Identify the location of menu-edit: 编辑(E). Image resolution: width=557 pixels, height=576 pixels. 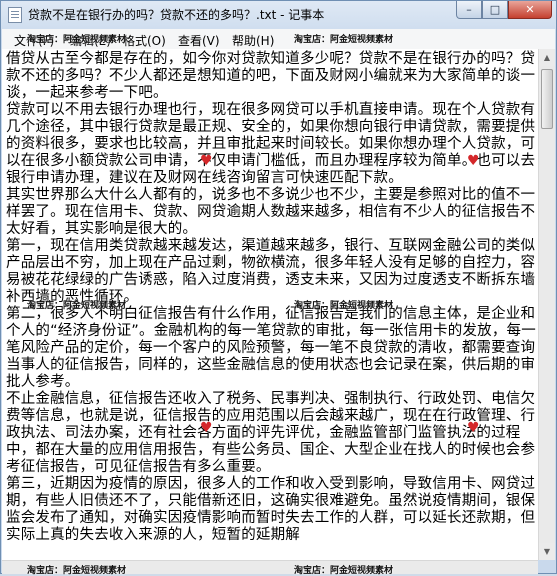
(90, 40).